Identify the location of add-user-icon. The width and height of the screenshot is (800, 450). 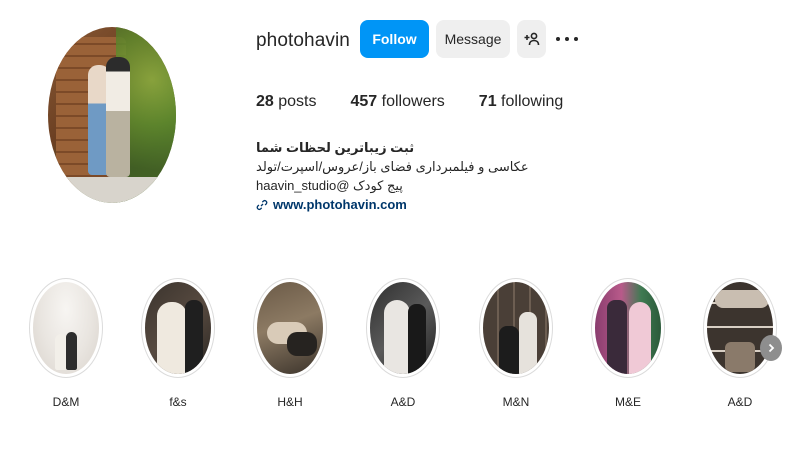
(531, 39).